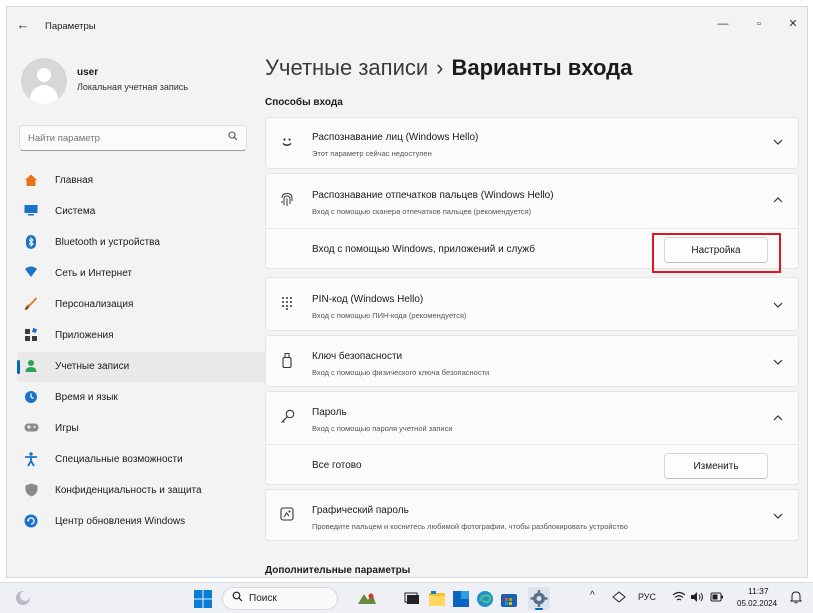 The width and height of the screenshot is (813, 613). What do you see at coordinates (792, 24) in the screenshot?
I see `close-button: ✕` at bounding box center [792, 24].